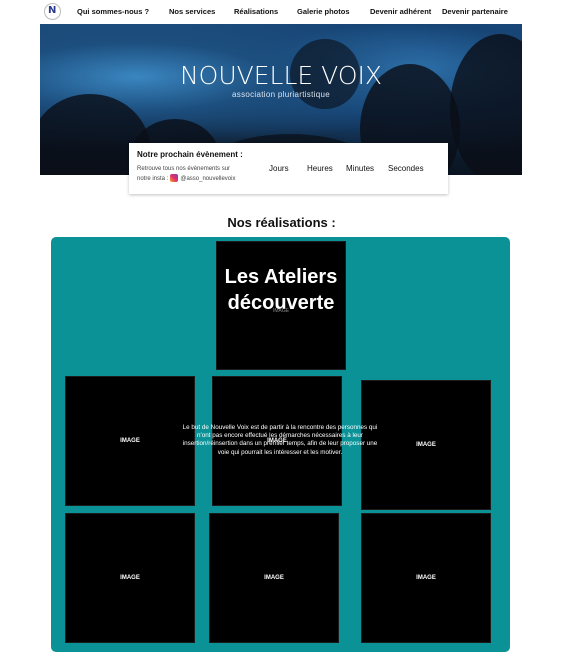  Describe the element at coordinates (192, 11) in the screenshot. I see `nav-item-nos-services: Nos services` at that location.